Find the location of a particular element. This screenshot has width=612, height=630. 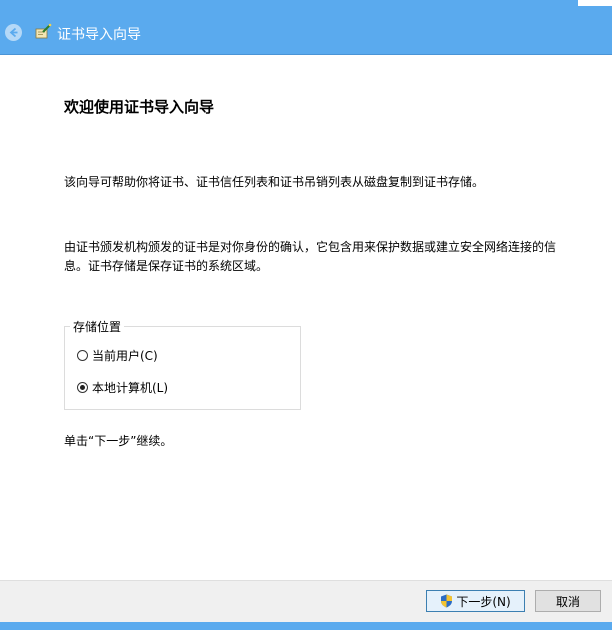

back-arrow-icon is located at coordinates (13, 32).